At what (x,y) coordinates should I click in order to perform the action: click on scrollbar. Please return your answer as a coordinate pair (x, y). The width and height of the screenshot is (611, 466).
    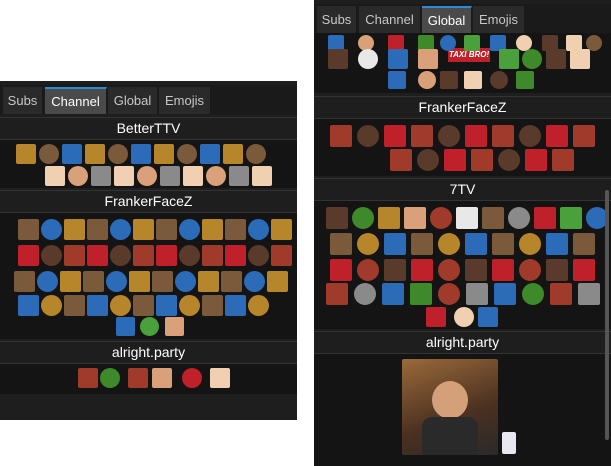
    Looking at the image, I should click on (607, 315).